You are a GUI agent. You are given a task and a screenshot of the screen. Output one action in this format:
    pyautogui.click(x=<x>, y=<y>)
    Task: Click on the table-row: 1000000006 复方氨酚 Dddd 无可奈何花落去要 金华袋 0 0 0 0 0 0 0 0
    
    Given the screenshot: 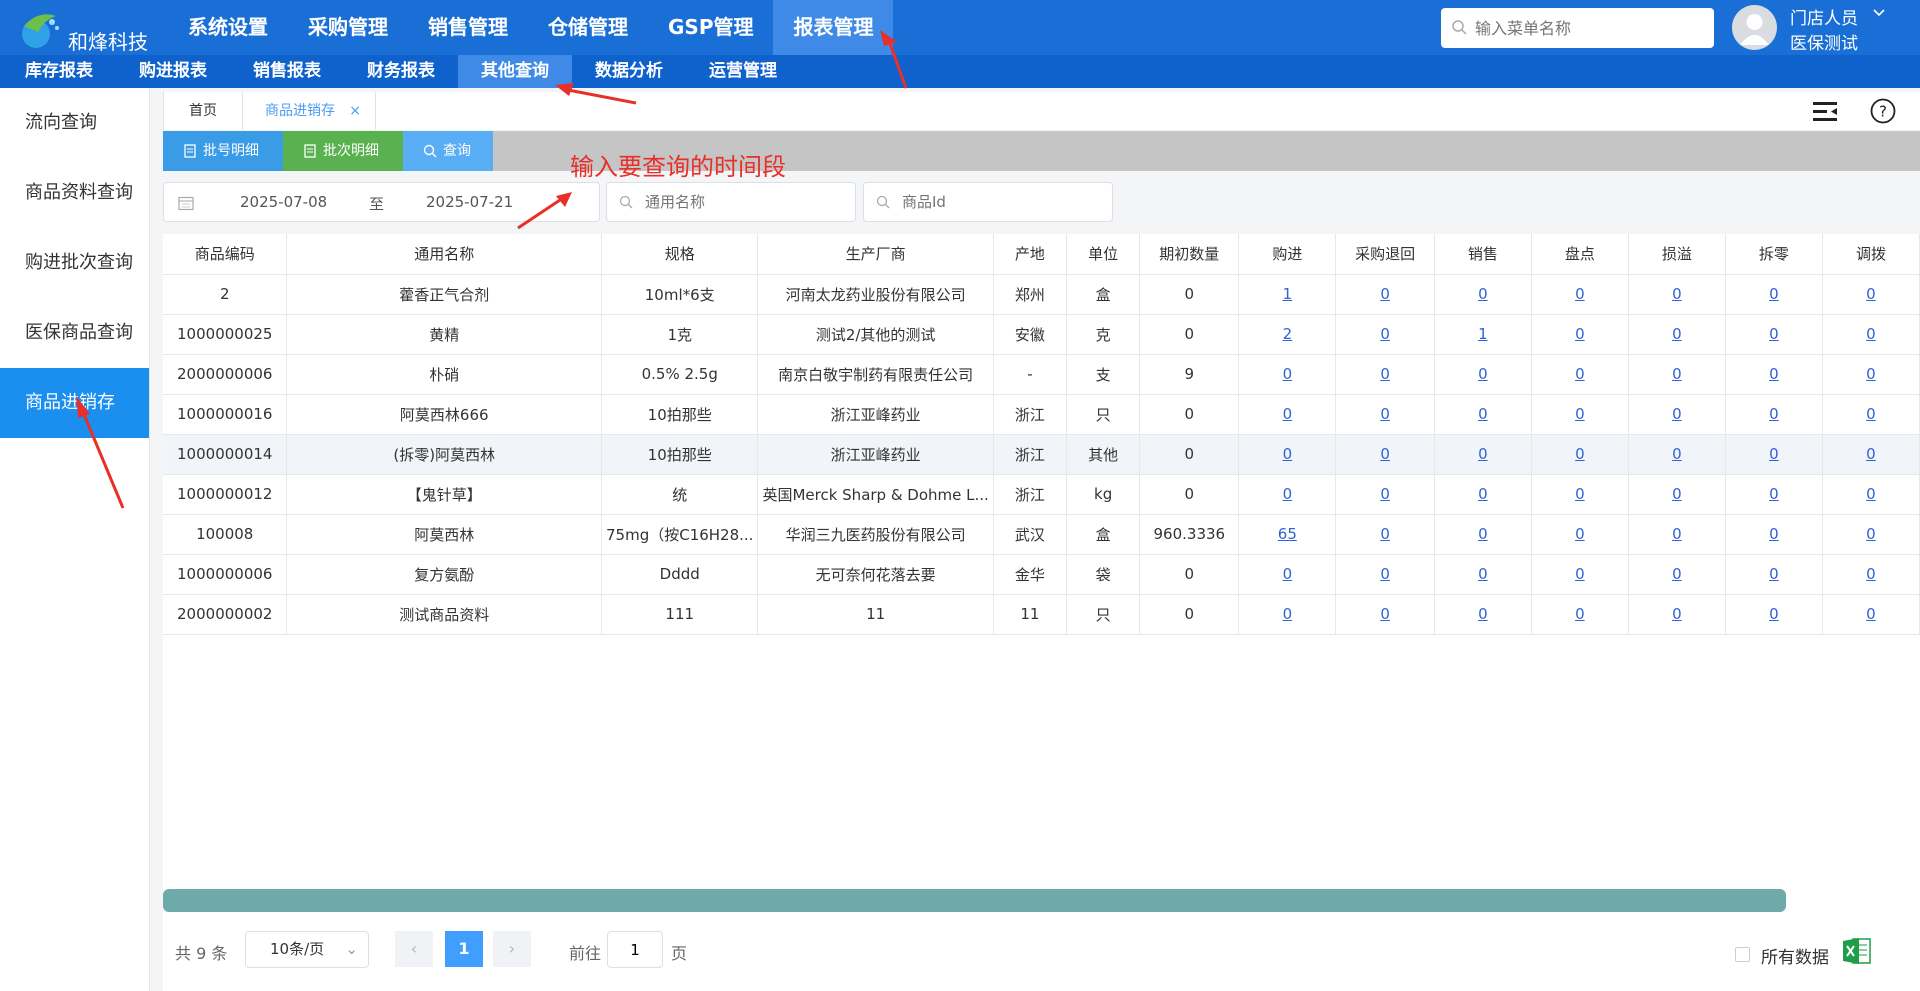 What is the action you would take?
    pyautogui.click(x=1041, y=574)
    